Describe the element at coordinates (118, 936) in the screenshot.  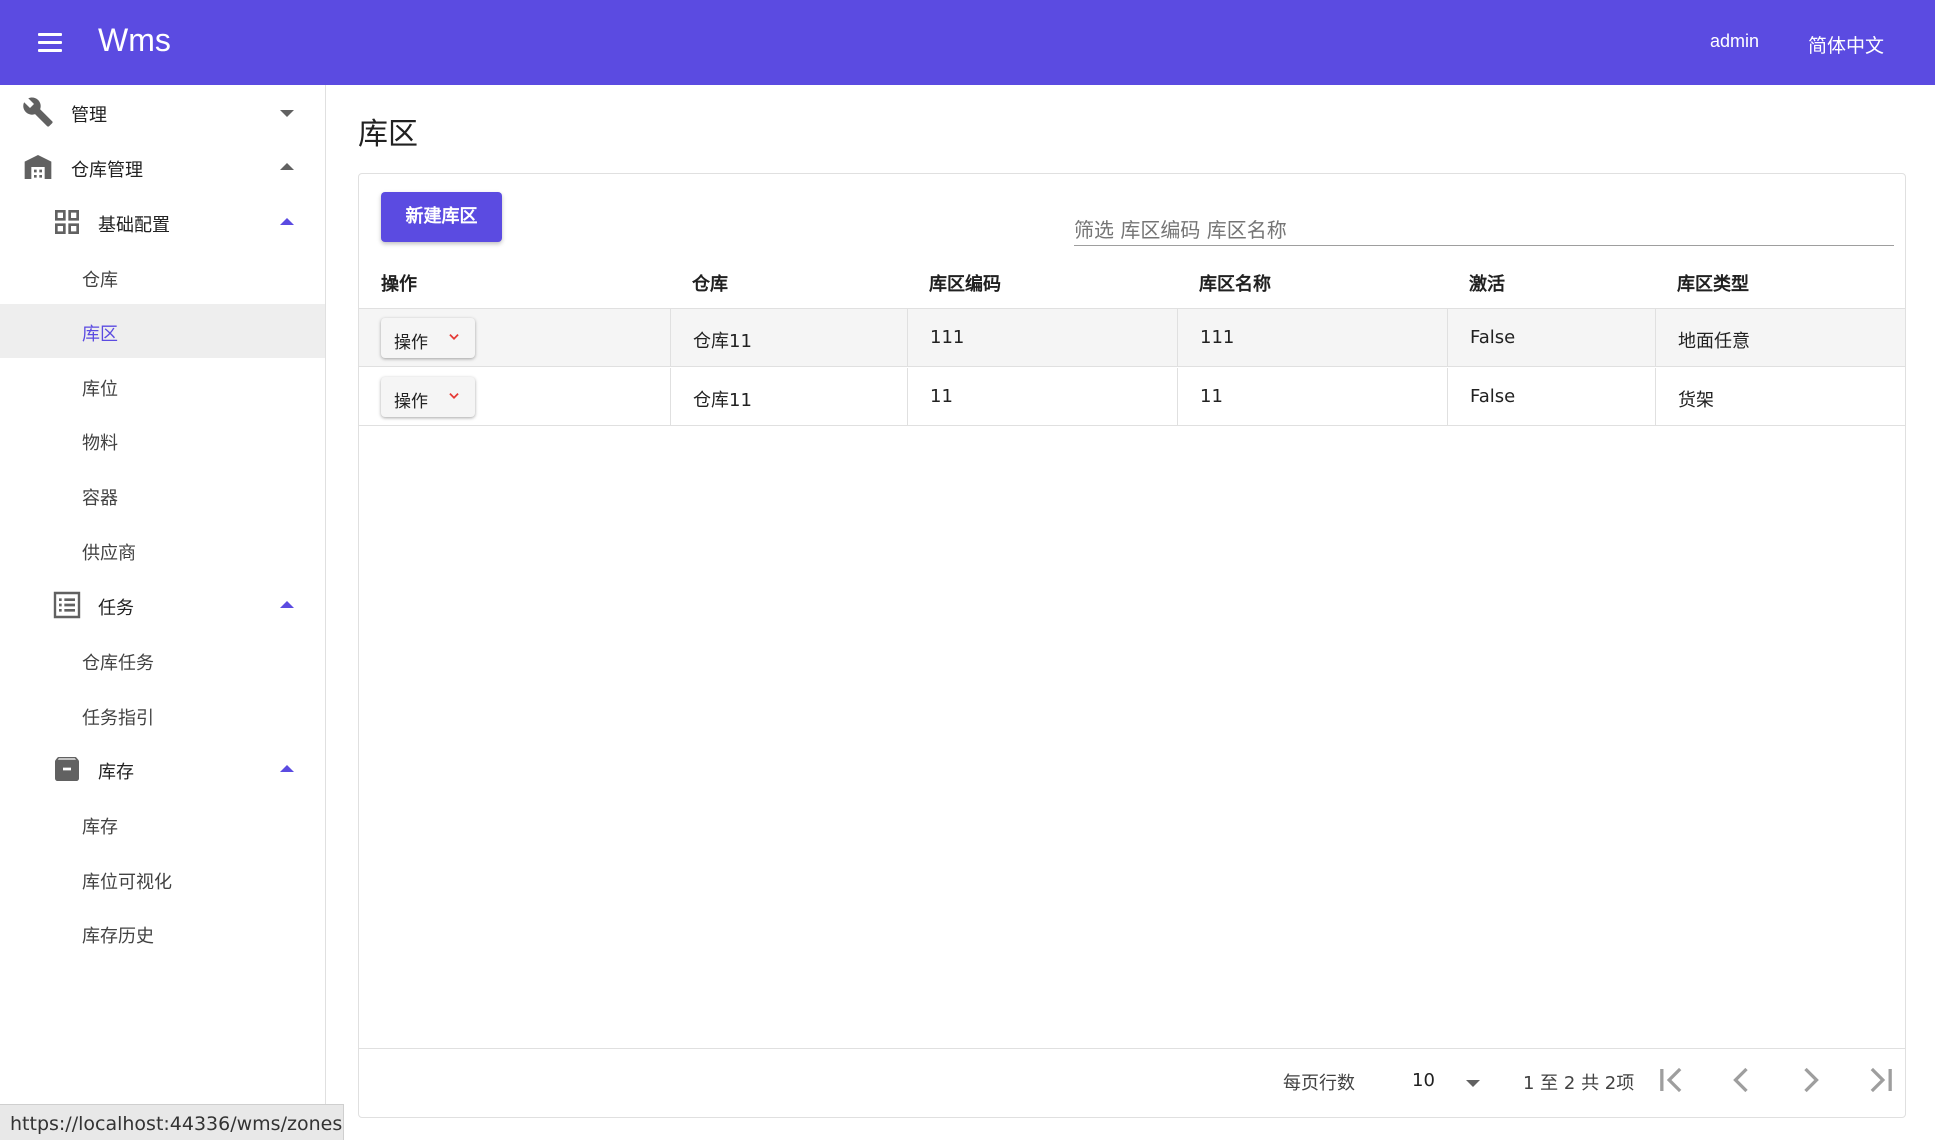
I see `sidebar-item-label: 库存历史` at that location.